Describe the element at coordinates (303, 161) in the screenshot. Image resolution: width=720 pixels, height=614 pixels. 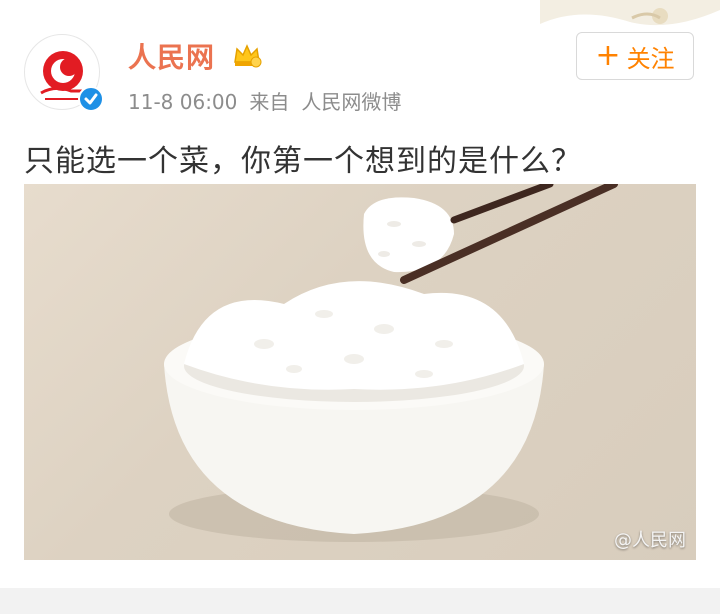
I see `post-text: 只能选一个菜，你第一个想到的是什么？` at that location.